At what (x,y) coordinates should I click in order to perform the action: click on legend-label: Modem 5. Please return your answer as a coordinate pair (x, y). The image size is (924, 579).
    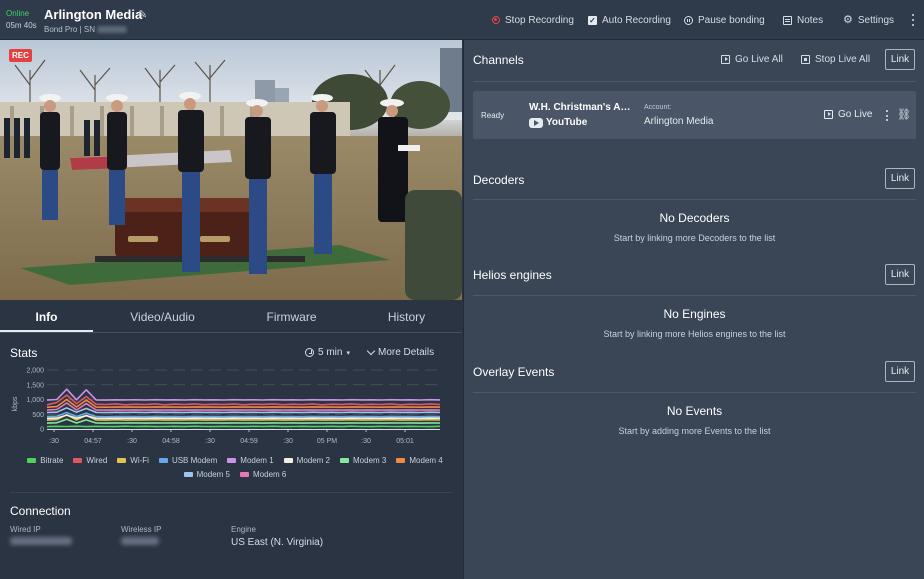
    Looking at the image, I should click on (213, 474).